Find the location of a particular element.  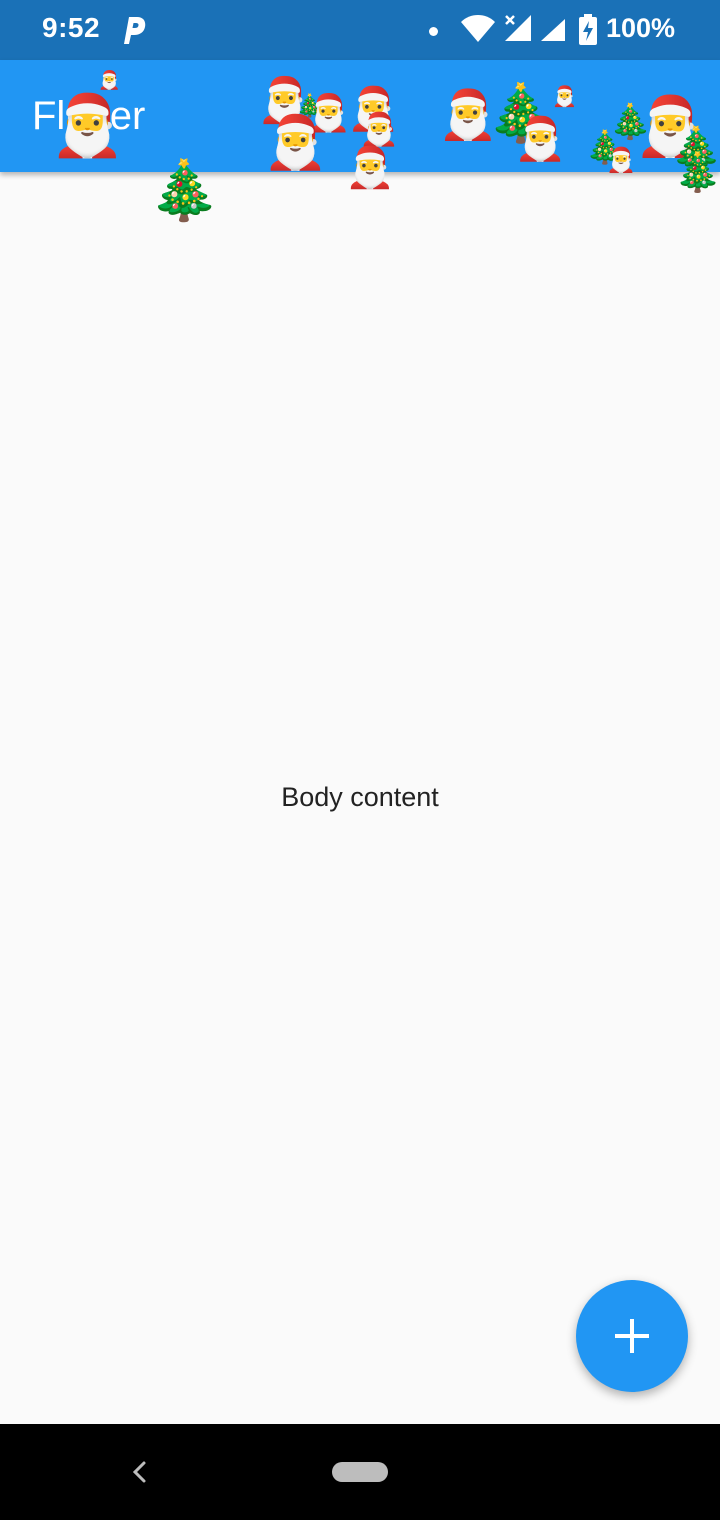

app-bar: Flutter is located at coordinates (360, 116).